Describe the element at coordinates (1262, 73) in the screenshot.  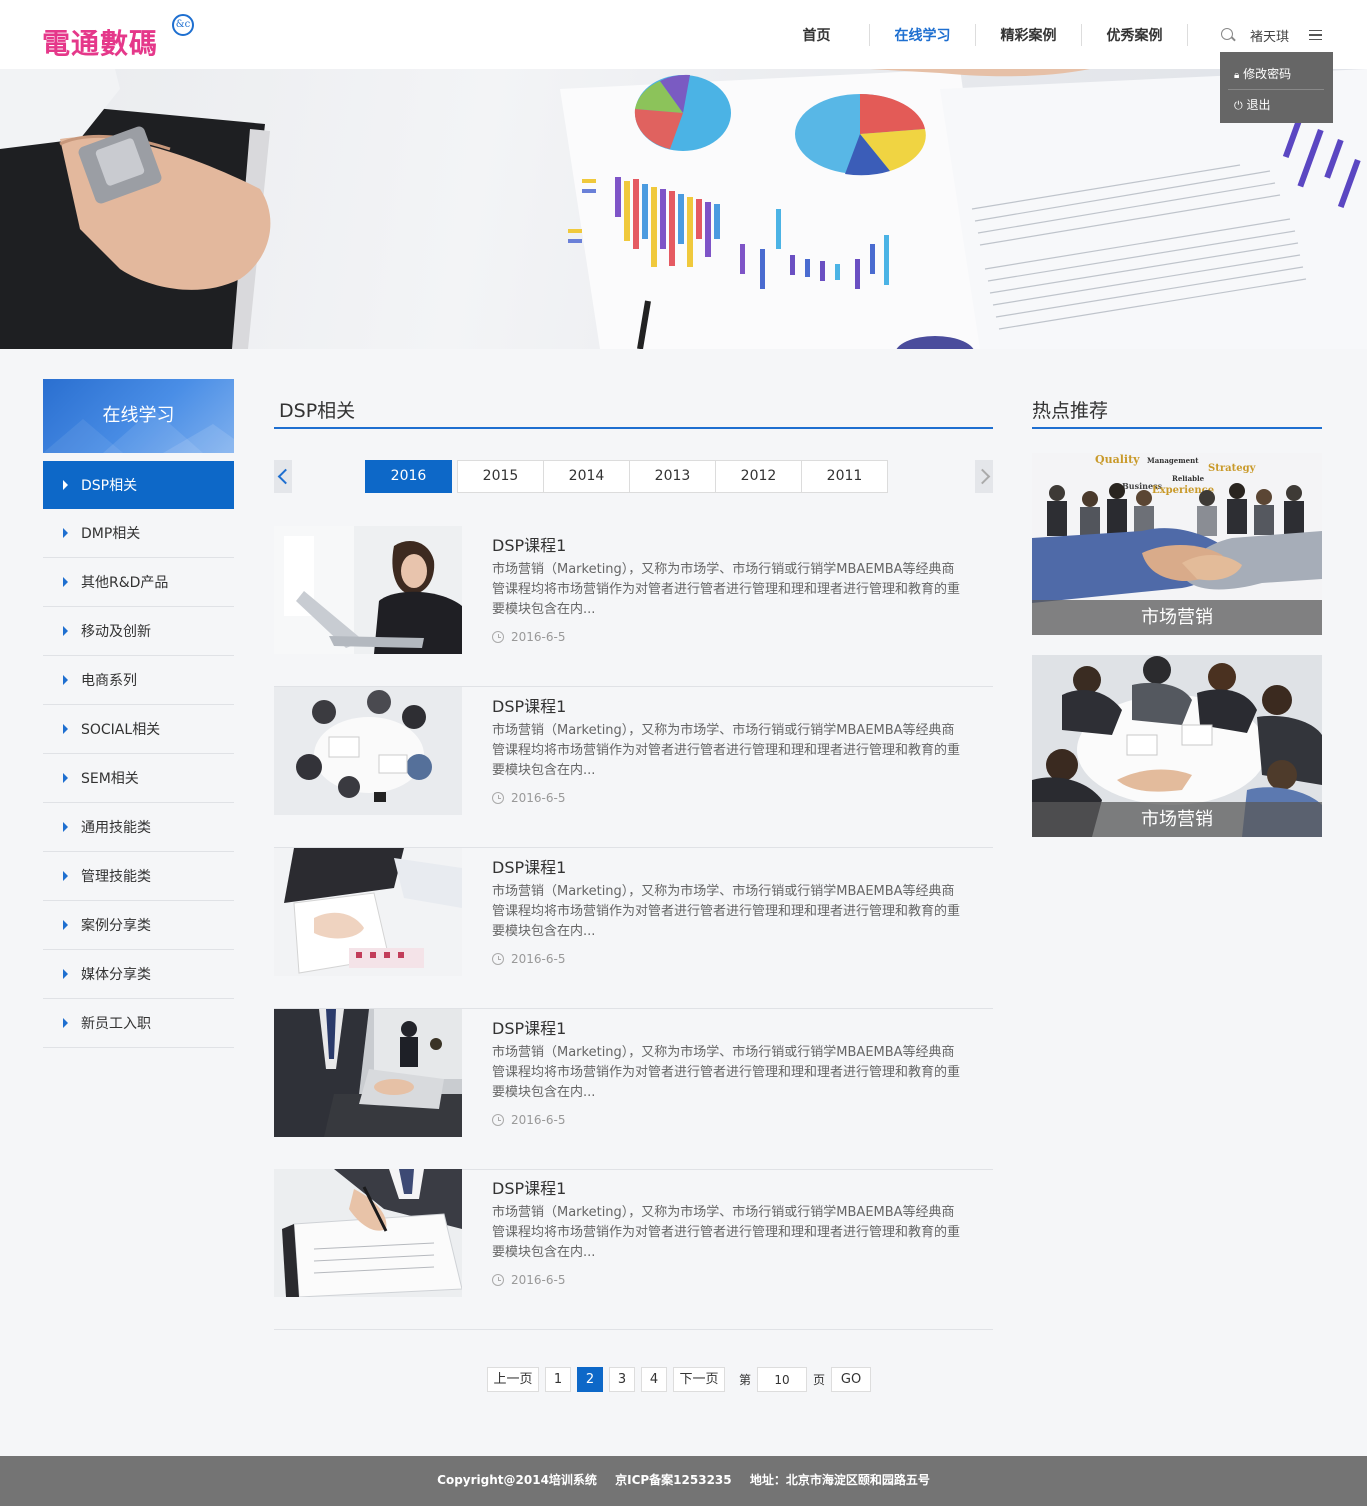
I see `change-password-item: 🔒︎ 修改密码` at that location.